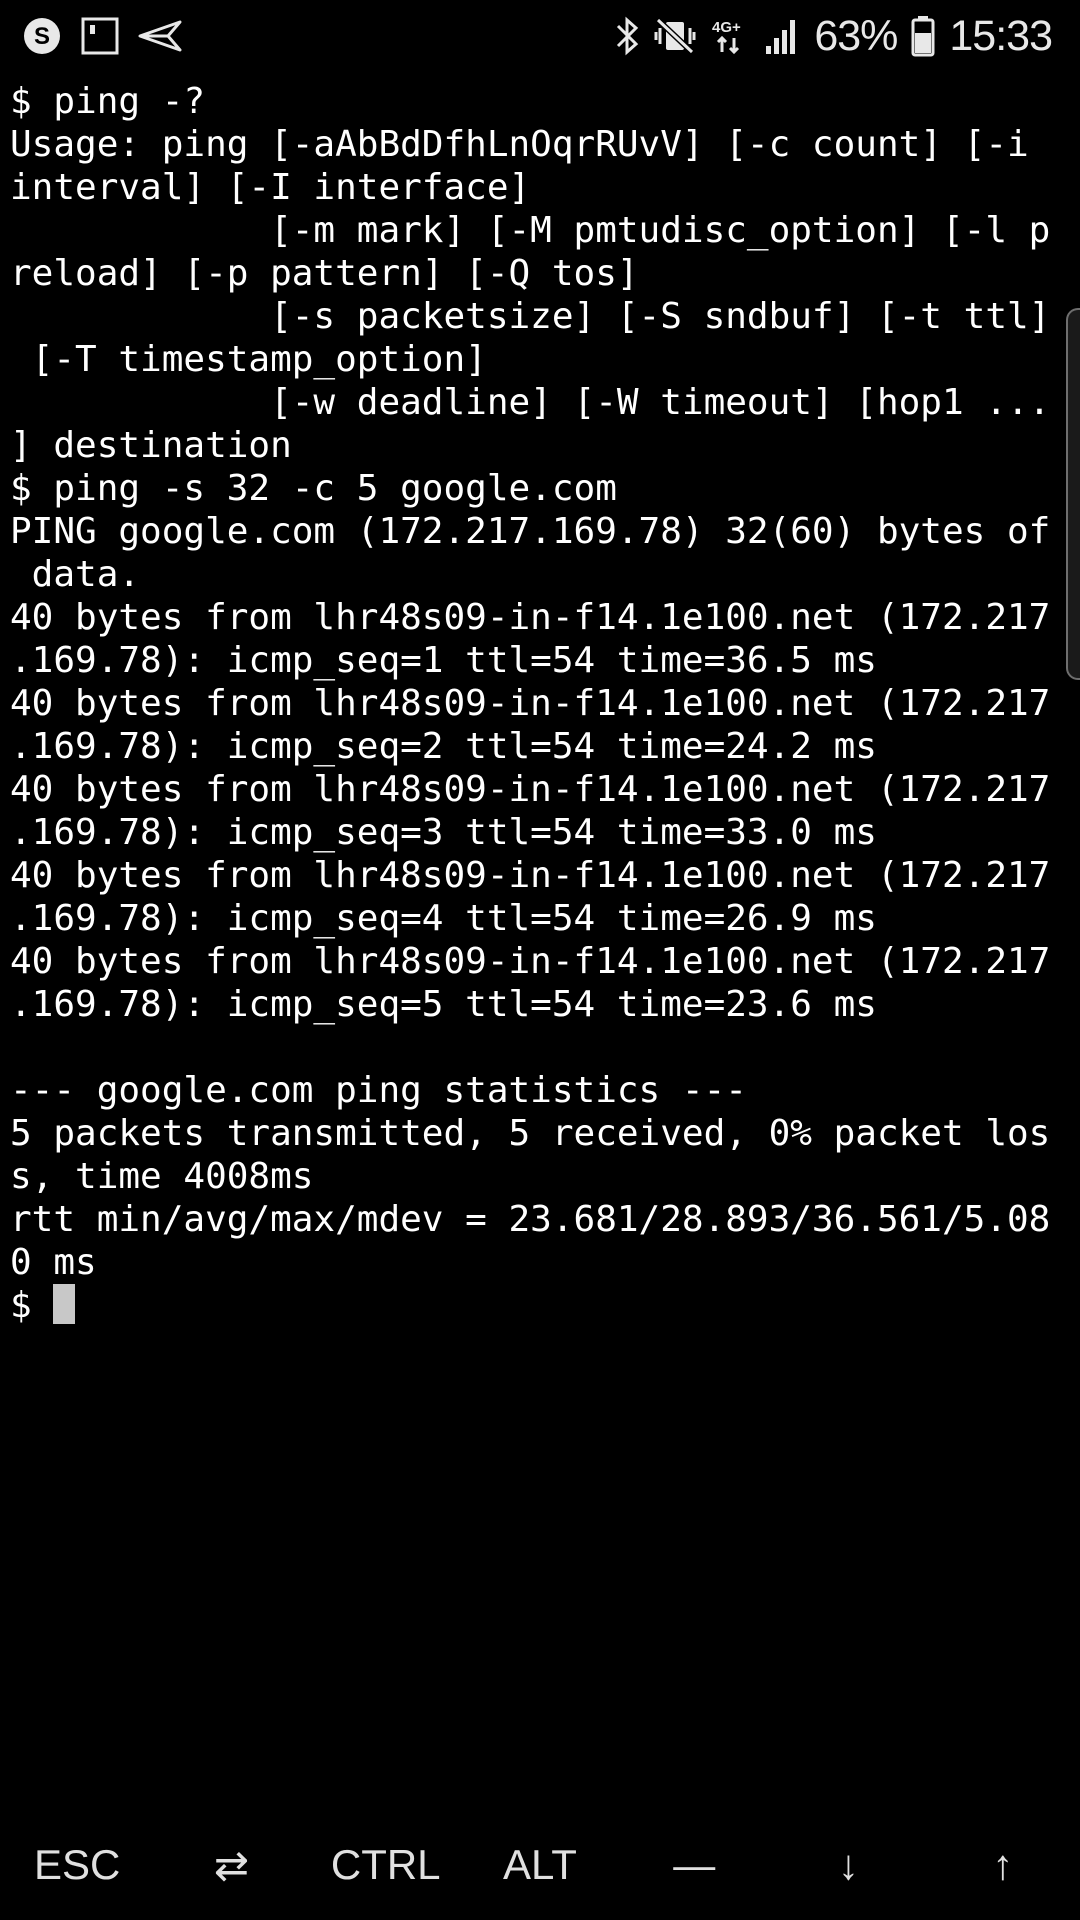 This screenshot has height=1920, width=1080. Describe the element at coordinates (443, 660) in the screenshot. I see `terminal-line: .169.78): icmp_seq=1 ttl=54 time=36.5 ms` at that location.